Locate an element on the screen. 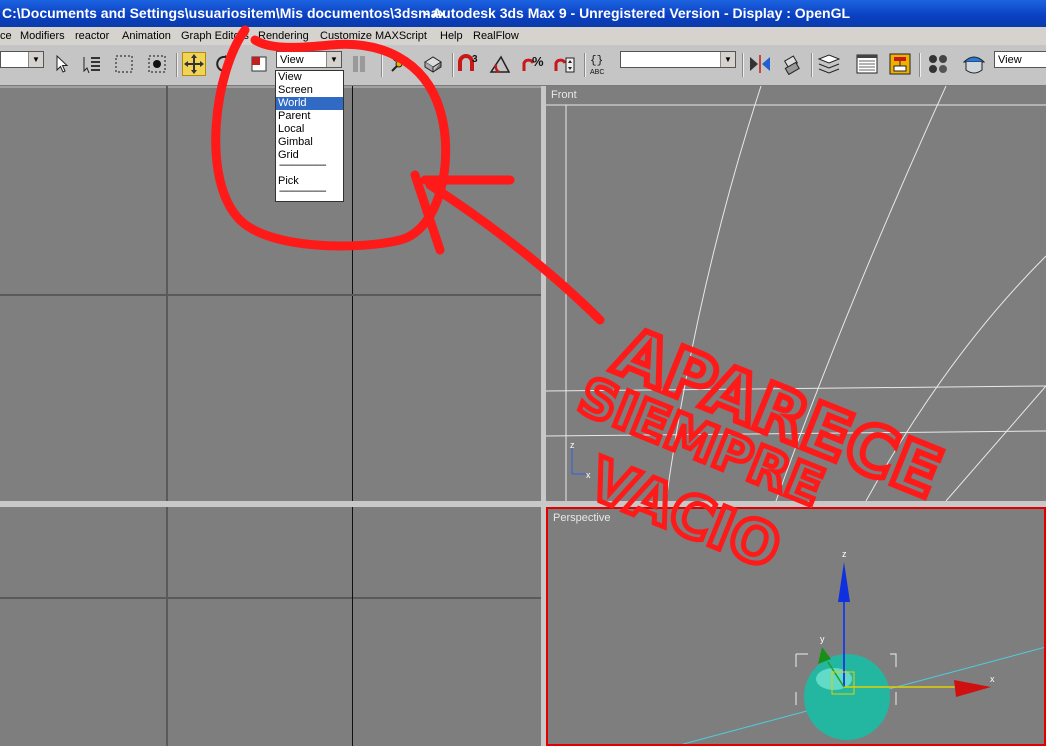 The height and width of the screenshot is (746, 1046). coord-option-world: World is located at coordinates (309, 103).